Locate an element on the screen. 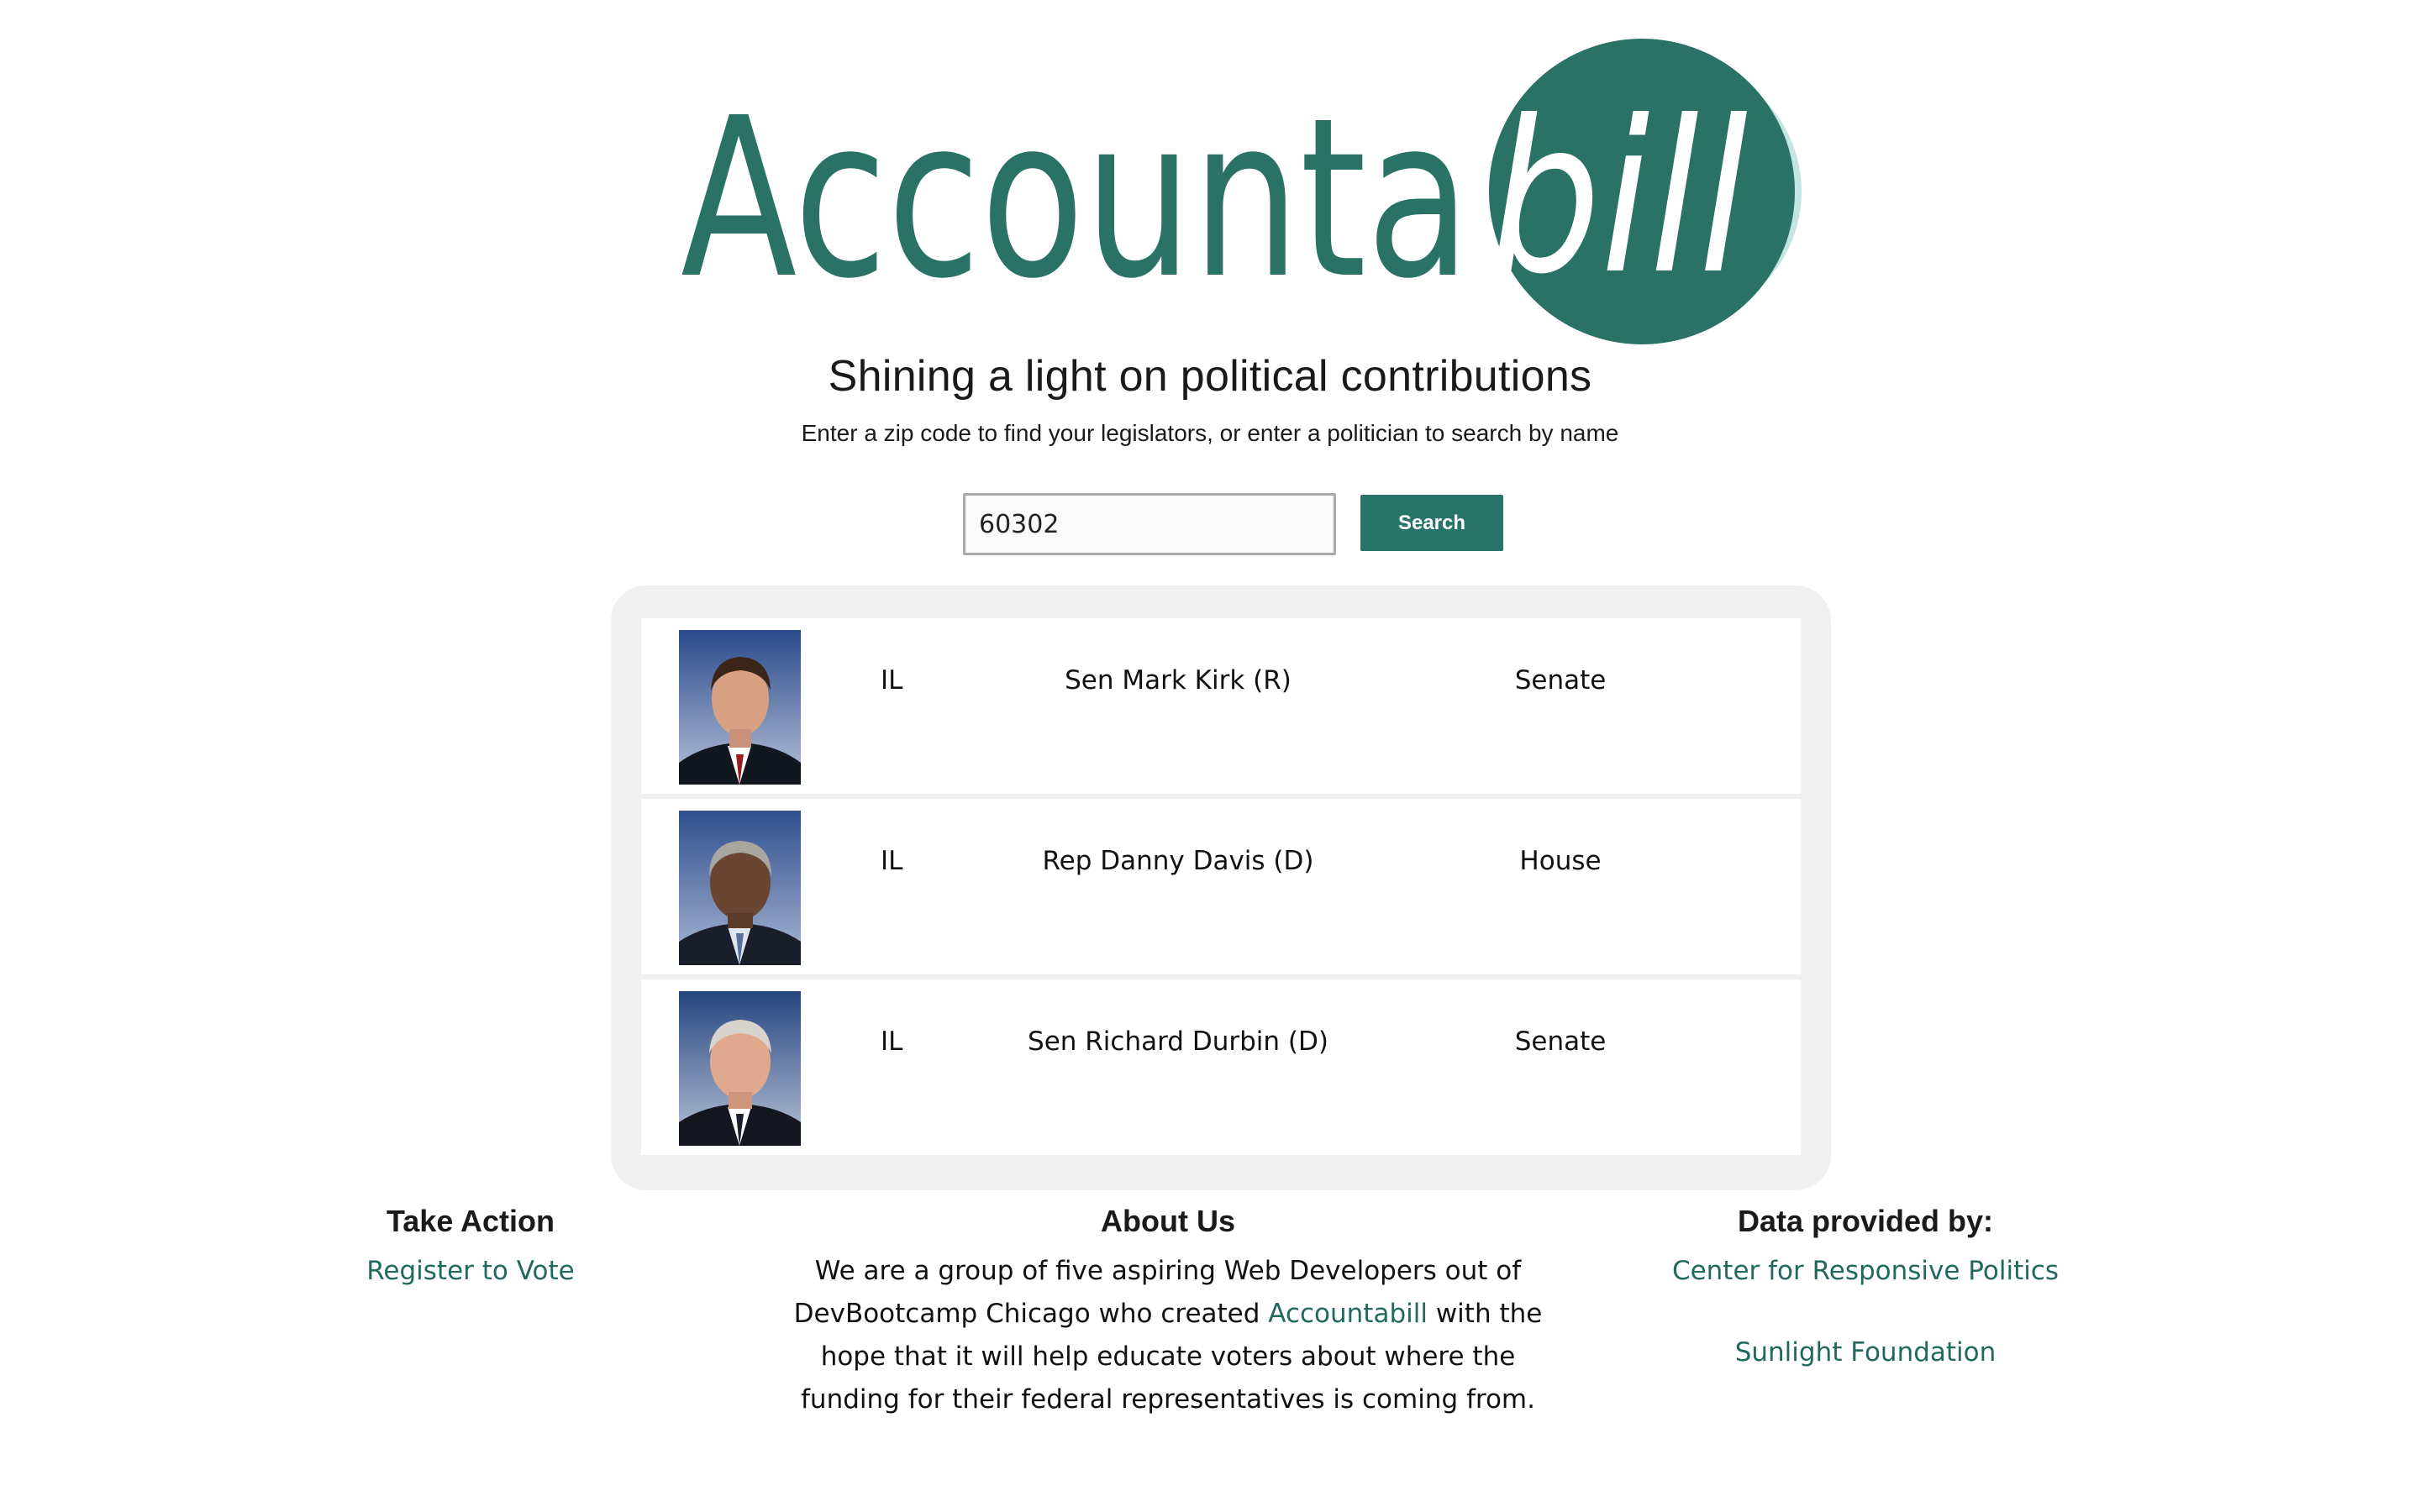 This screenshot has height=1512, width=2420. accountabill-link: Accountabill is located at coordinates (1348, 1314).